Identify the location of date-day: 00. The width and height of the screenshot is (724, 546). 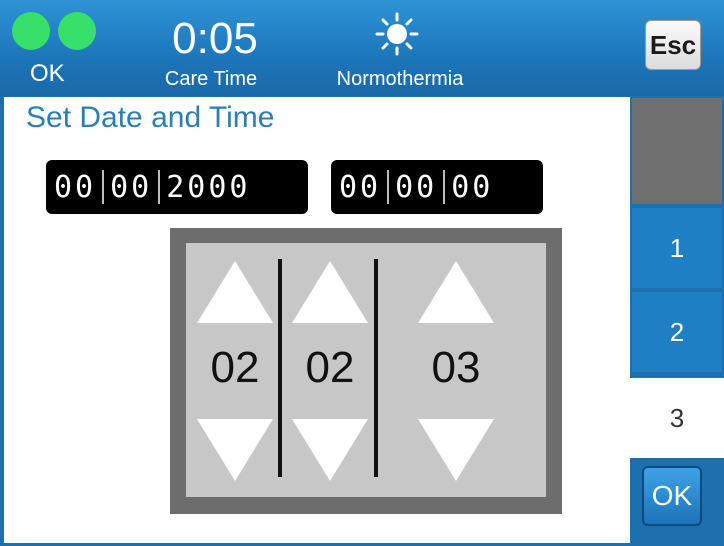
(75, 187).